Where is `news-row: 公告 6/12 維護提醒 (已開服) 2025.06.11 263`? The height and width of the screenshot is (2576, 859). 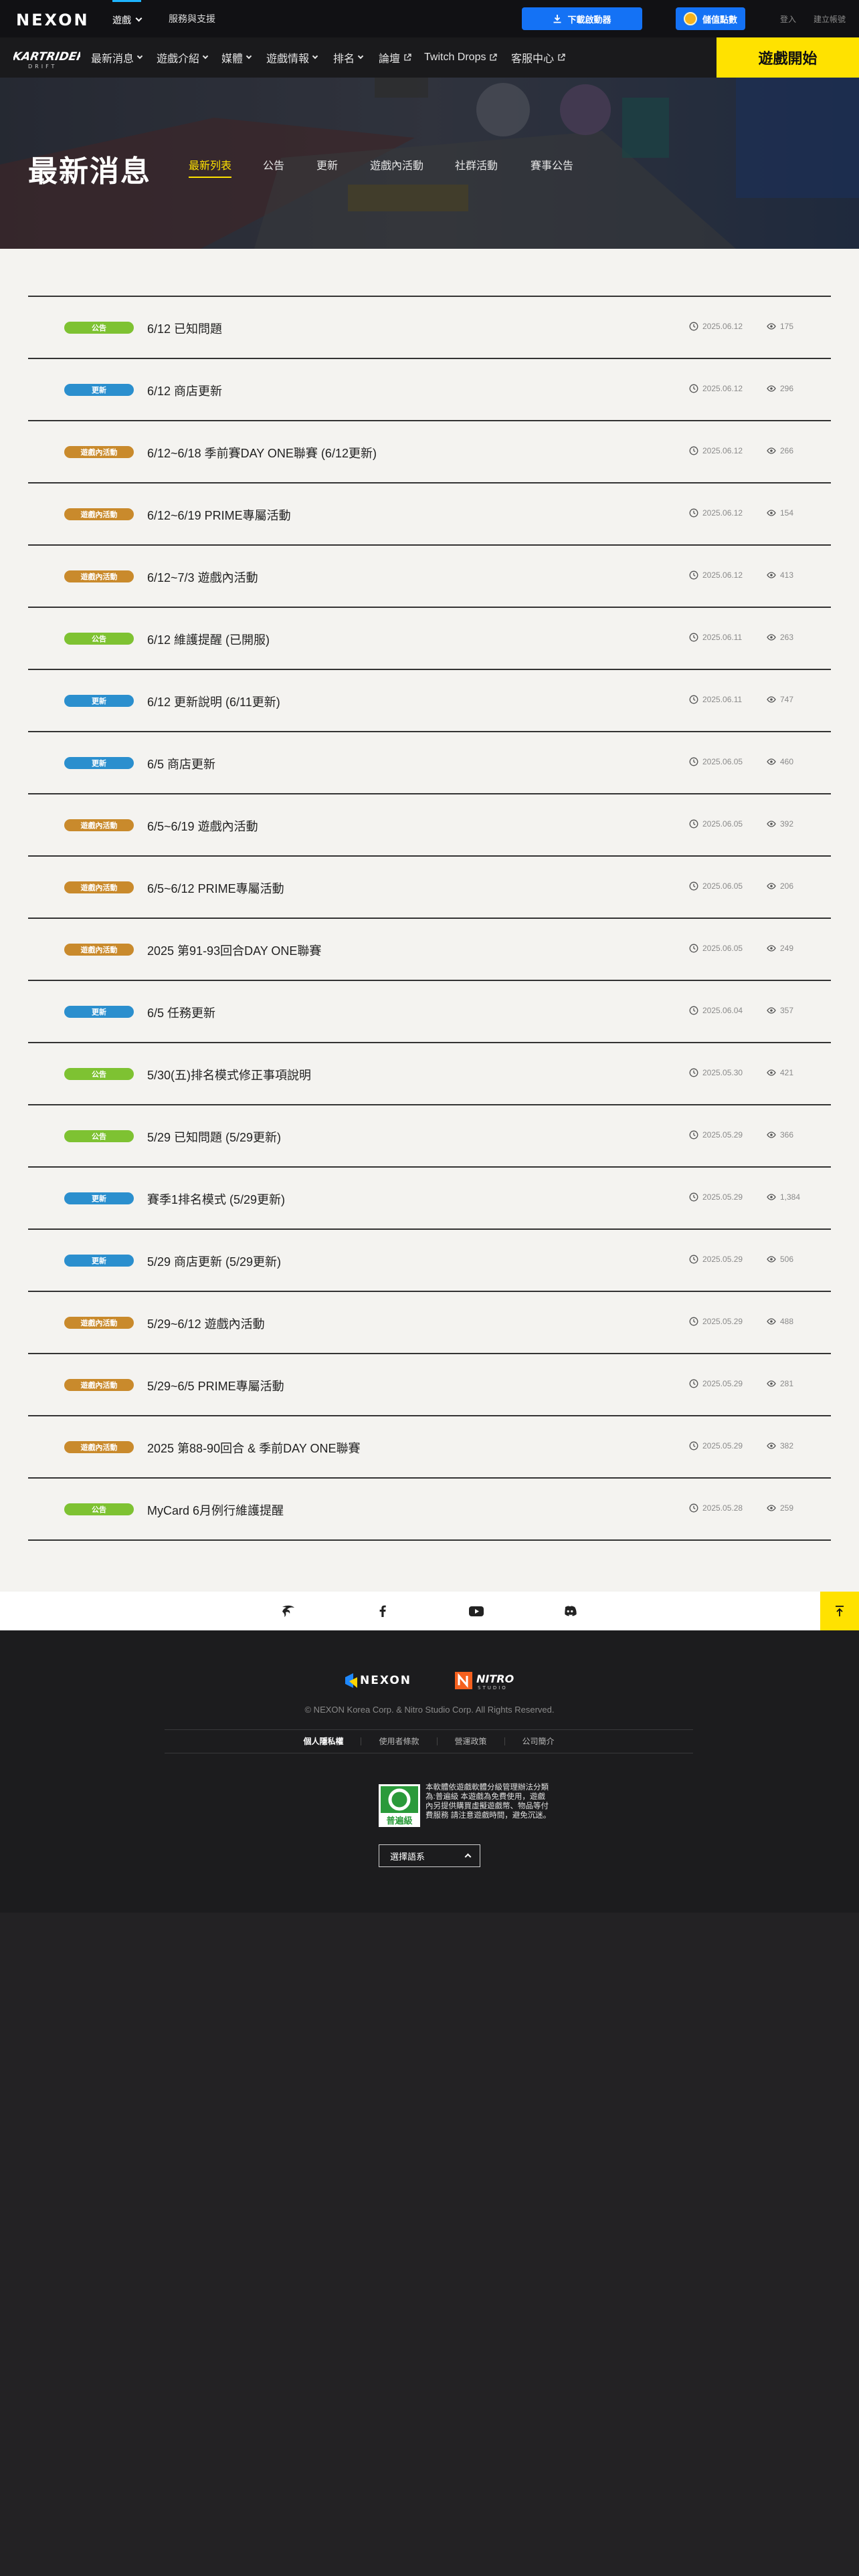 news-row: 公告 6/12 維護提醒 (已開服) 2025.06.11 263 is located at coordinates (429, 639).